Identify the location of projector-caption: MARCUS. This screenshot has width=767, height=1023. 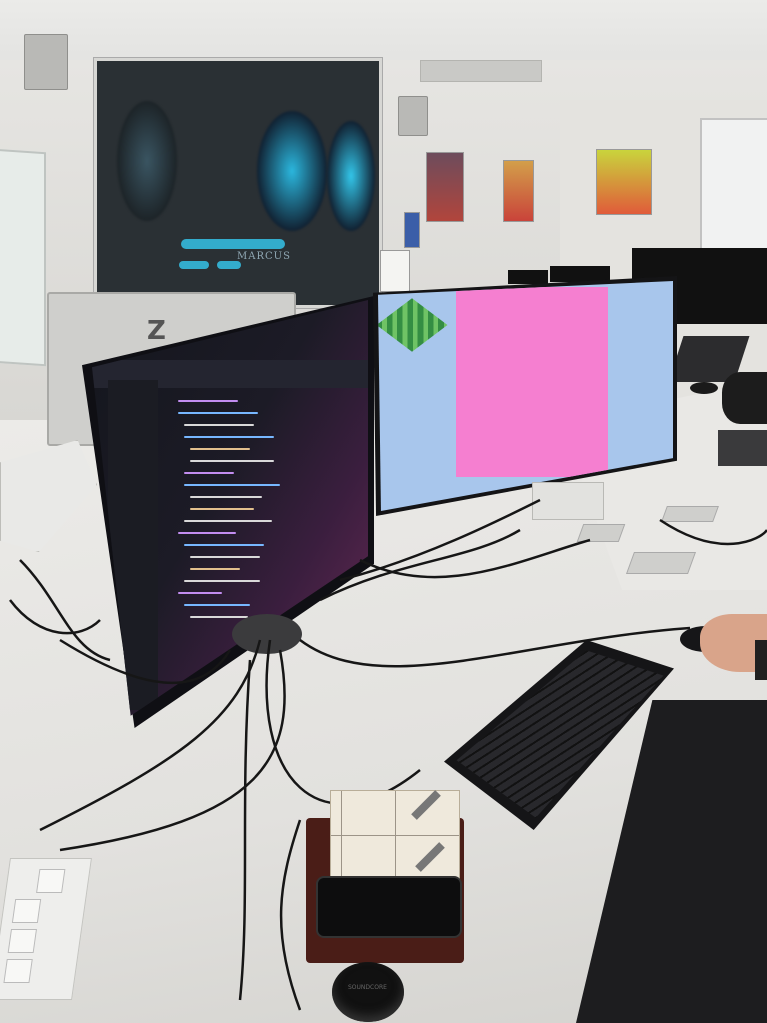
(264, 256).